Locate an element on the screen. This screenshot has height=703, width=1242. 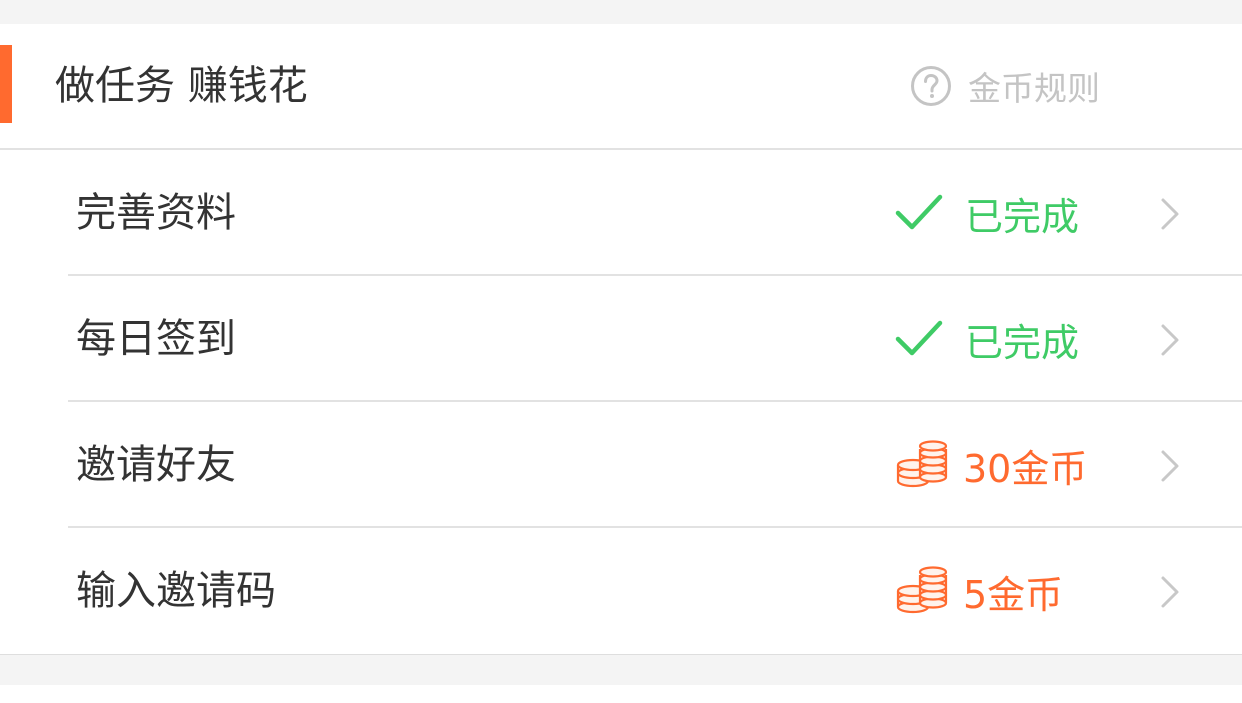
header-accent-bar is located at coordinates (6, 84).